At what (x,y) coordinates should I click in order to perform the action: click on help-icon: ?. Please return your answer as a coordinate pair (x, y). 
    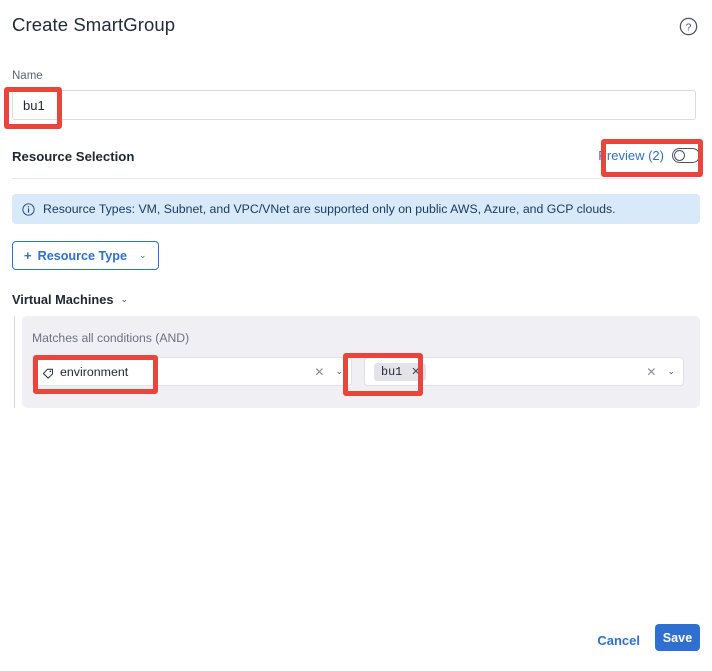
    Looking at the image, I should click on (688, 26).